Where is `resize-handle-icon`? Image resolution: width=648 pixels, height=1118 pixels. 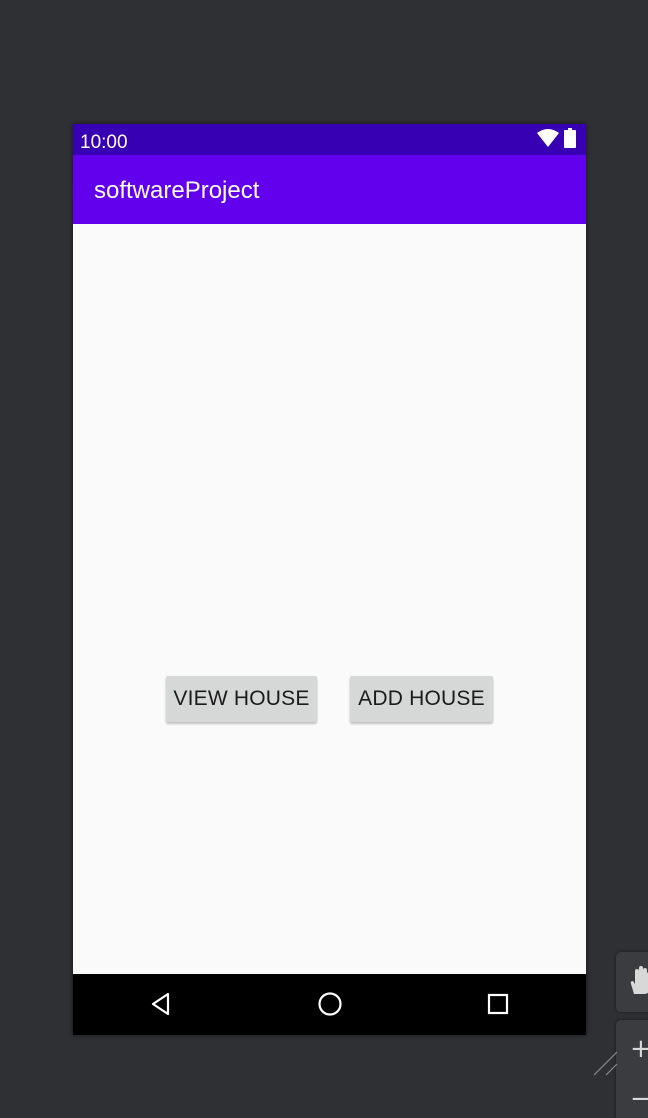 resize-handle-icon is located at coordinates (605, 1063).